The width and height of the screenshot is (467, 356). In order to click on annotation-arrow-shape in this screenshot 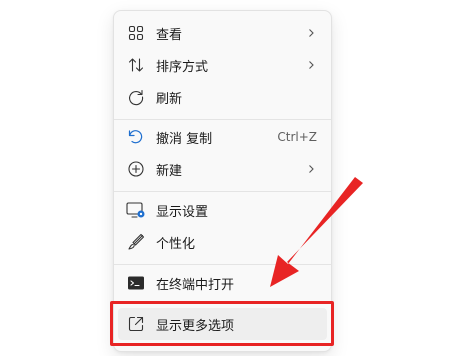, I will do `click(316, 232)`.